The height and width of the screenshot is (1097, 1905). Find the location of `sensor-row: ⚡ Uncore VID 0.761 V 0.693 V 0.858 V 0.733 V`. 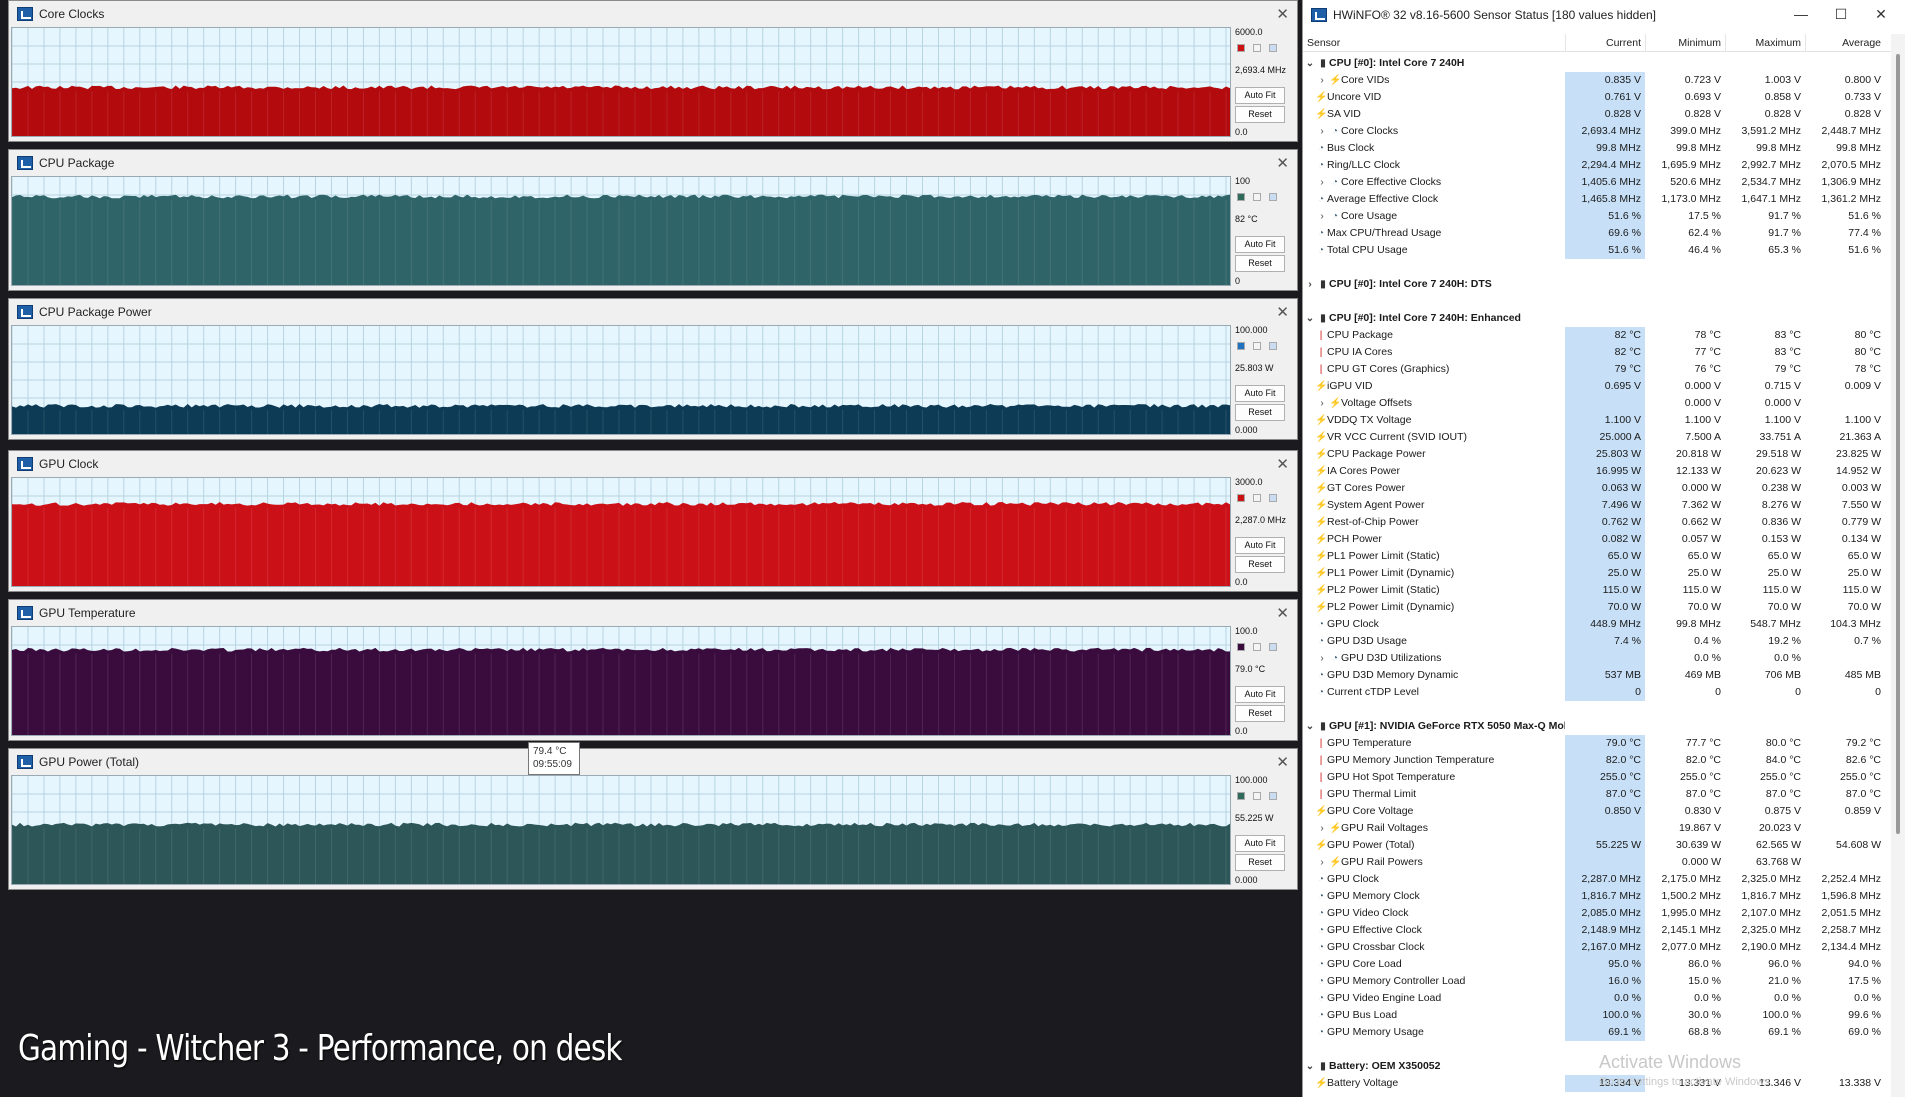

sensor-row: ⚡ Uncore VID 0.761 V 0.693 V 0.858 V 0.733 V is located at coordinates (1597, 97).